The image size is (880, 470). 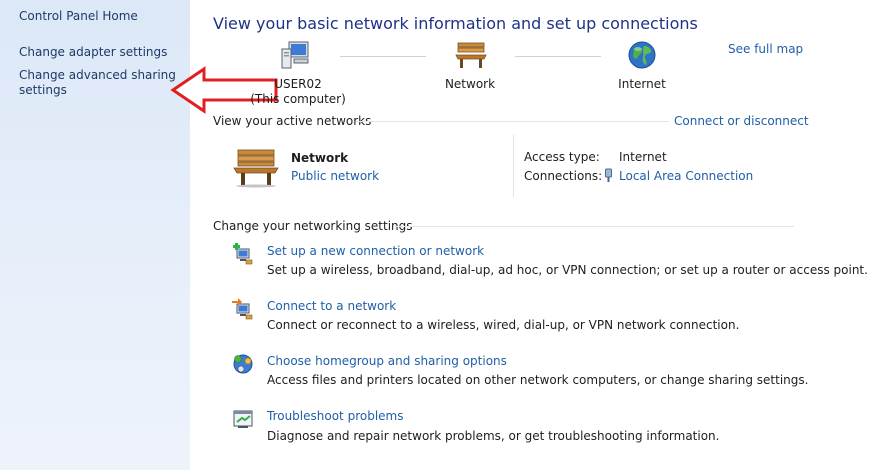 I want to click on access-type-label: Access type:, so click(x=562, y=157).